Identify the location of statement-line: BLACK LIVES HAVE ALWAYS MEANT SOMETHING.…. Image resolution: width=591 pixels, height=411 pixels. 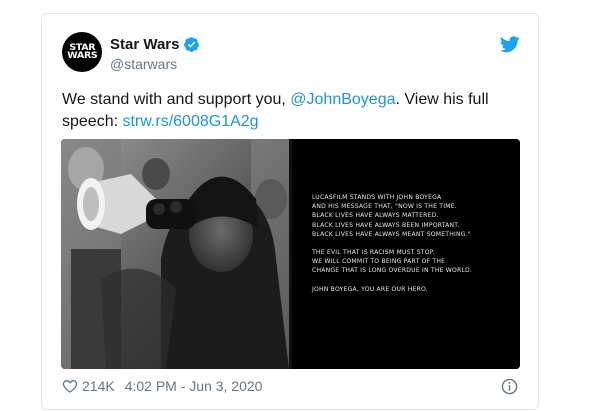
(391, 234).